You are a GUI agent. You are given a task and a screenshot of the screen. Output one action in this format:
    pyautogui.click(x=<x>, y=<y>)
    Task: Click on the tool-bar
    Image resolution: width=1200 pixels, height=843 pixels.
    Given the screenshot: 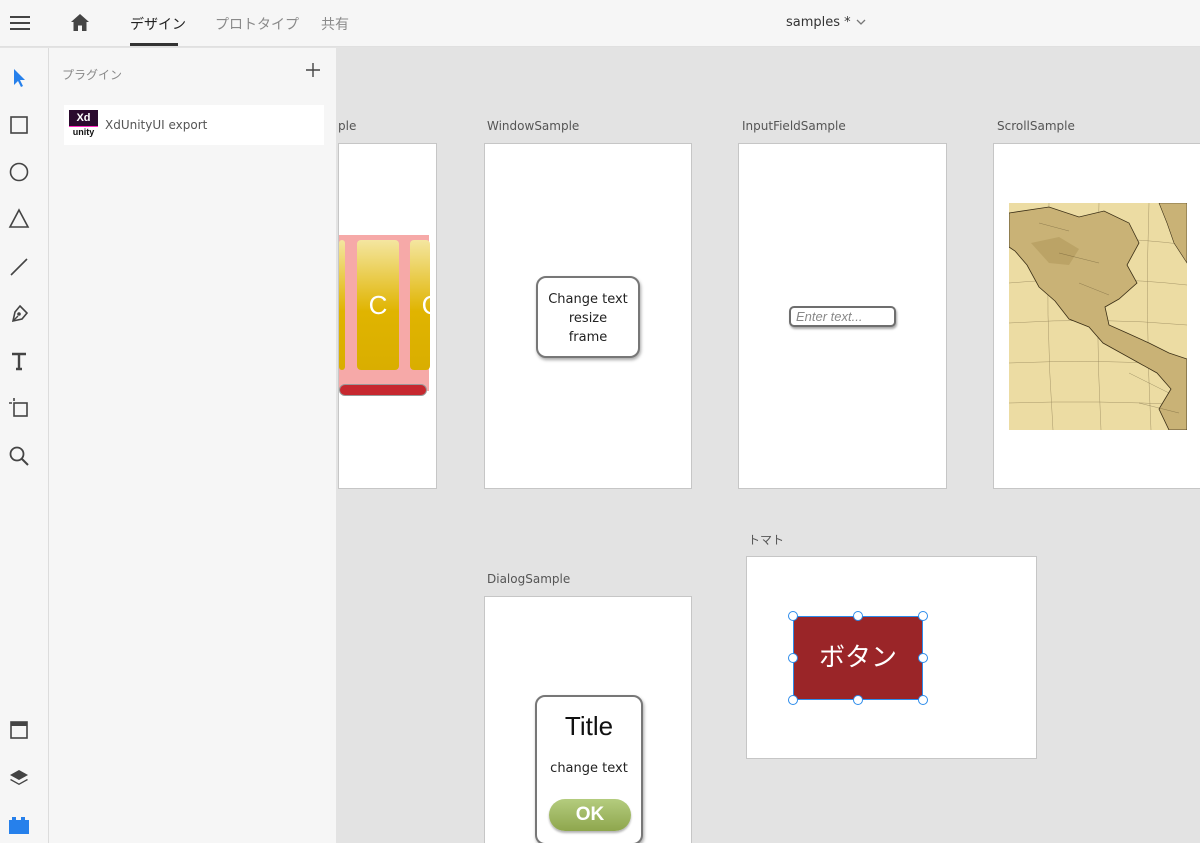 What is the action you would take?
    pyautogui.click(x=24, y=445)
    